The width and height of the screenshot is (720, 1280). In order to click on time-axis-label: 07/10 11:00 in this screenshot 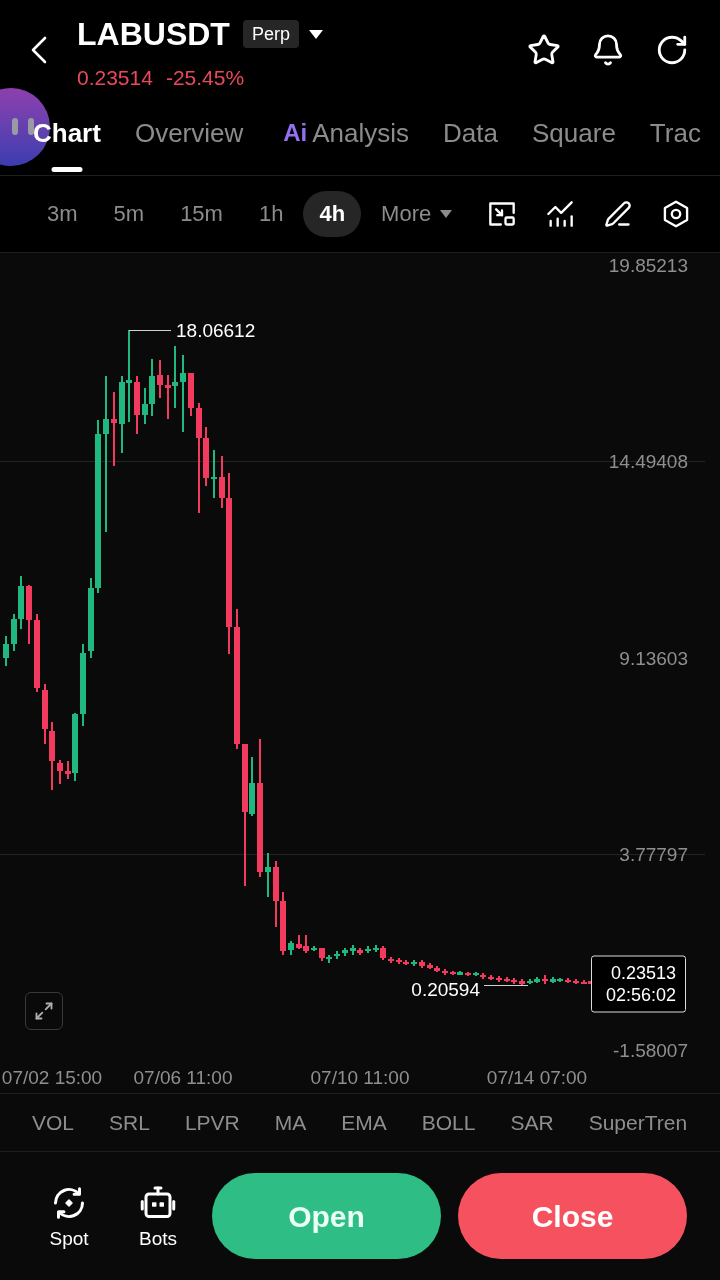, I will do `click(360, 1077)`.